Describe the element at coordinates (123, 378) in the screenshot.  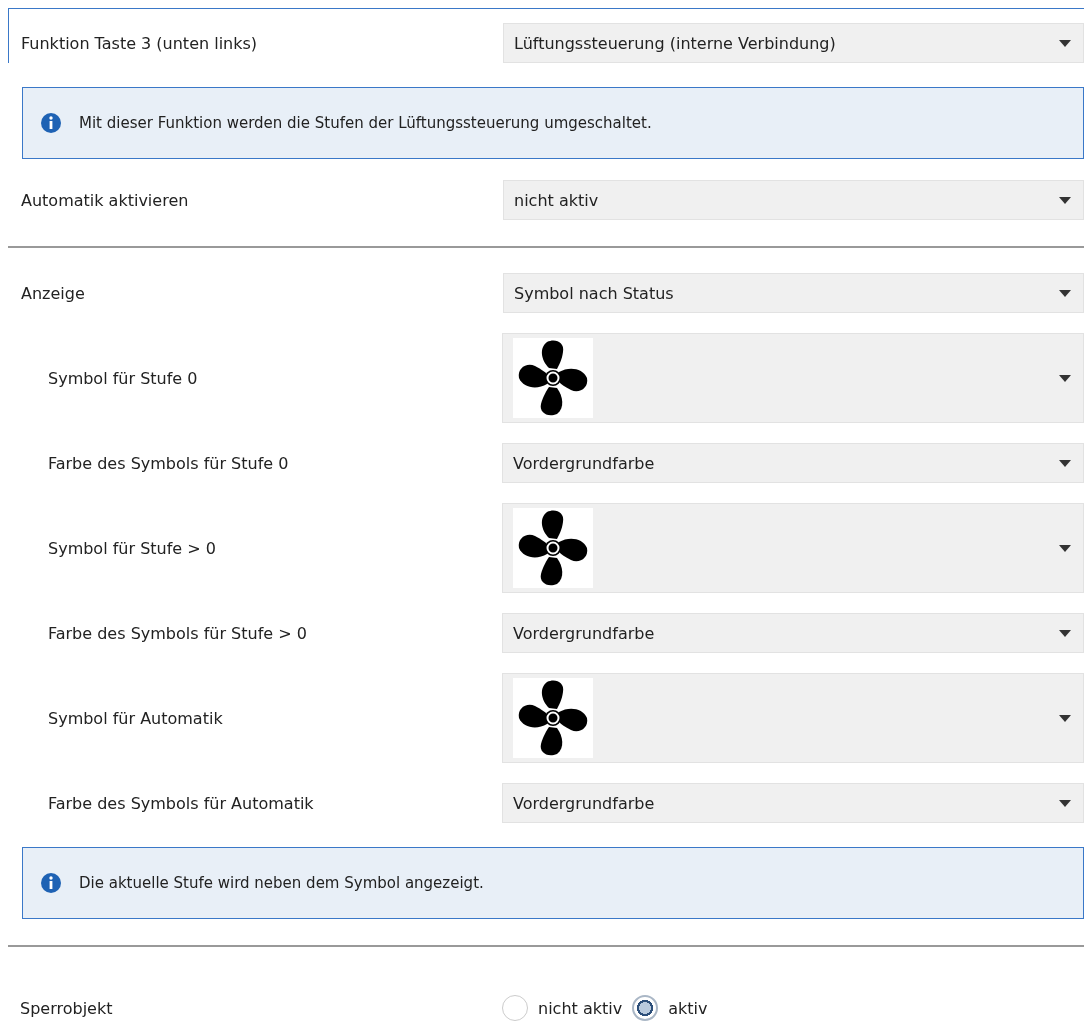
I see `field-label: Symbol für Stufe 0` at that location.